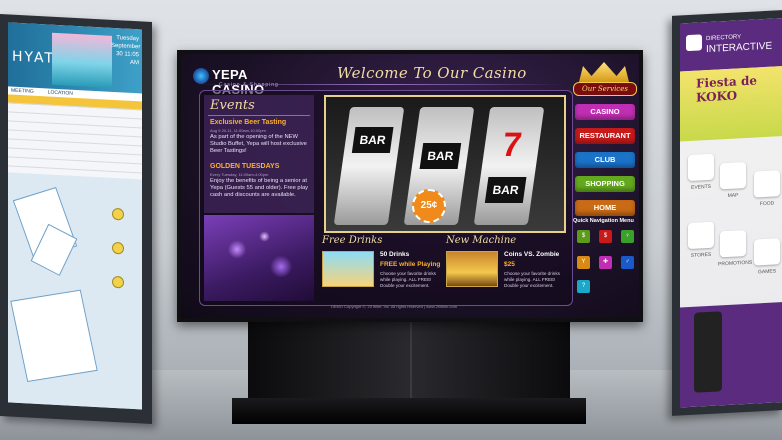 This screenshot has width=782, height=440. What do you see at coordinates (583, 286) in the screenshot?
I see `info-icon: ?` at bounding box center [583, 286].